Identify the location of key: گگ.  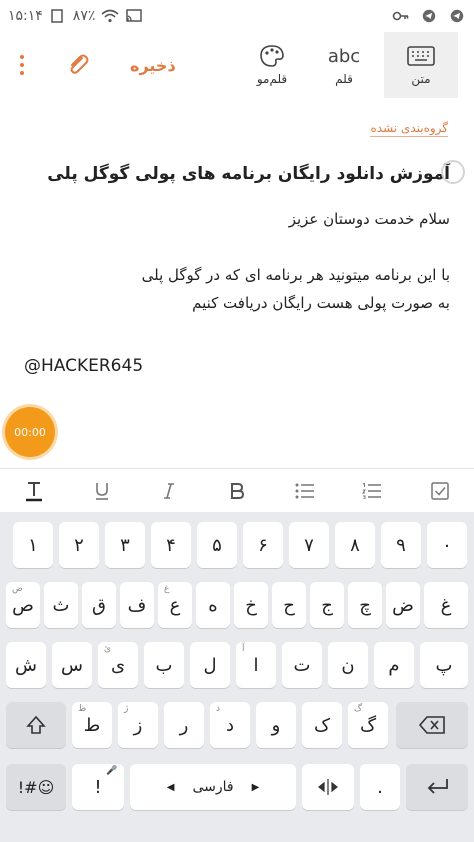
(368, 725).